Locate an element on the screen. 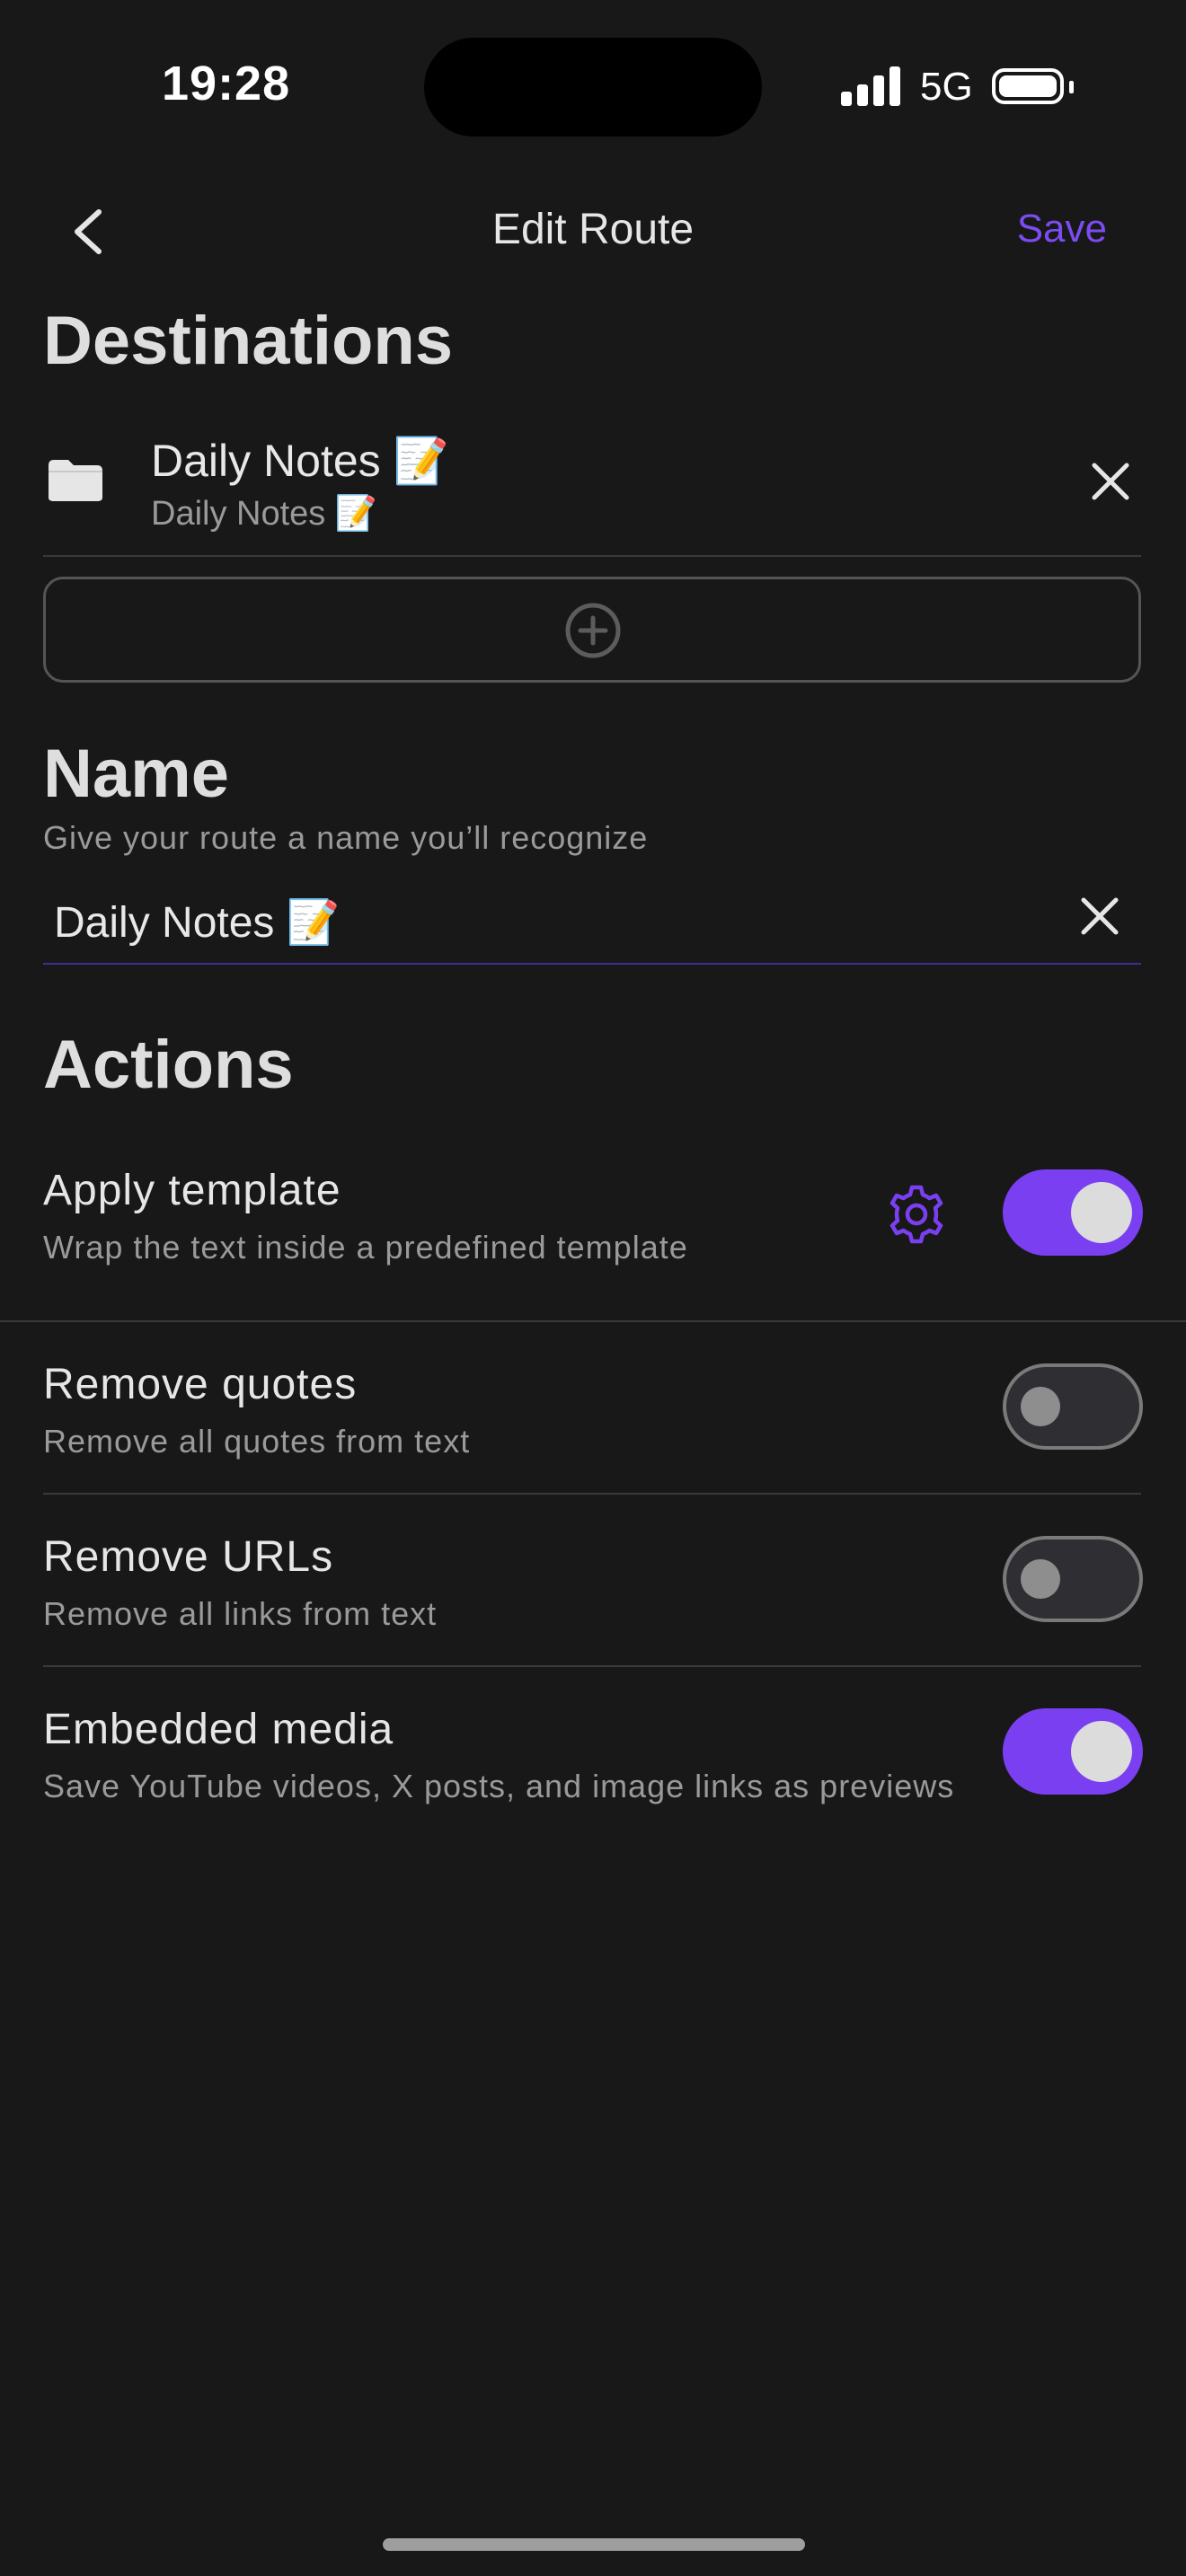  destination-title: Daily Notes 📝 is located at coordinates (300, 461).